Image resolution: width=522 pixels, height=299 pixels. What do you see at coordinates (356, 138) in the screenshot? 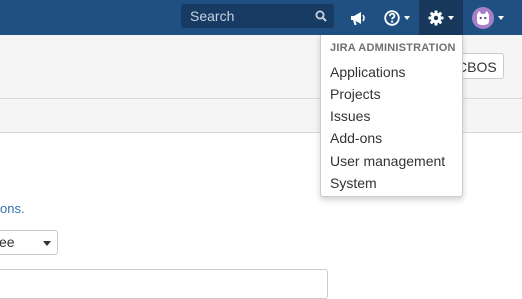
I see `menu-item-add-ons: Add-ons` at bounding box center [356, 138].